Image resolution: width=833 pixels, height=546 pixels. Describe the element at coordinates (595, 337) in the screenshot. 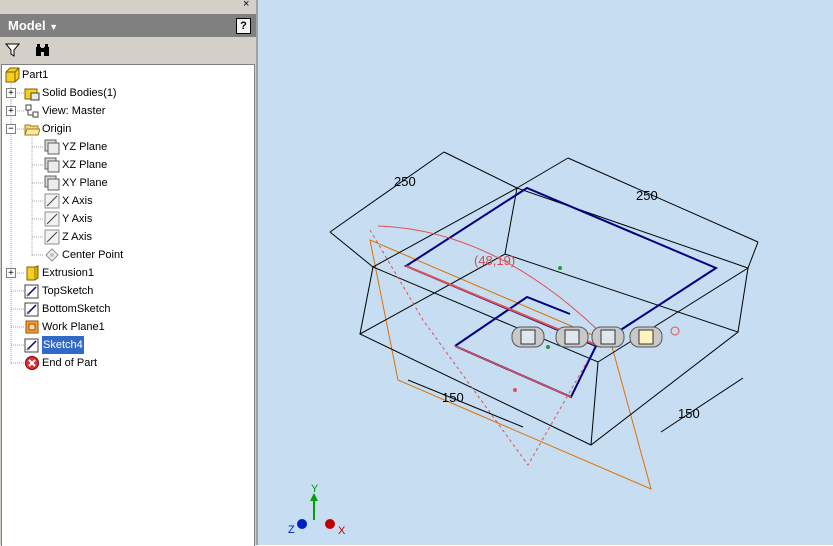

I see `mini-toolbar` at that location.